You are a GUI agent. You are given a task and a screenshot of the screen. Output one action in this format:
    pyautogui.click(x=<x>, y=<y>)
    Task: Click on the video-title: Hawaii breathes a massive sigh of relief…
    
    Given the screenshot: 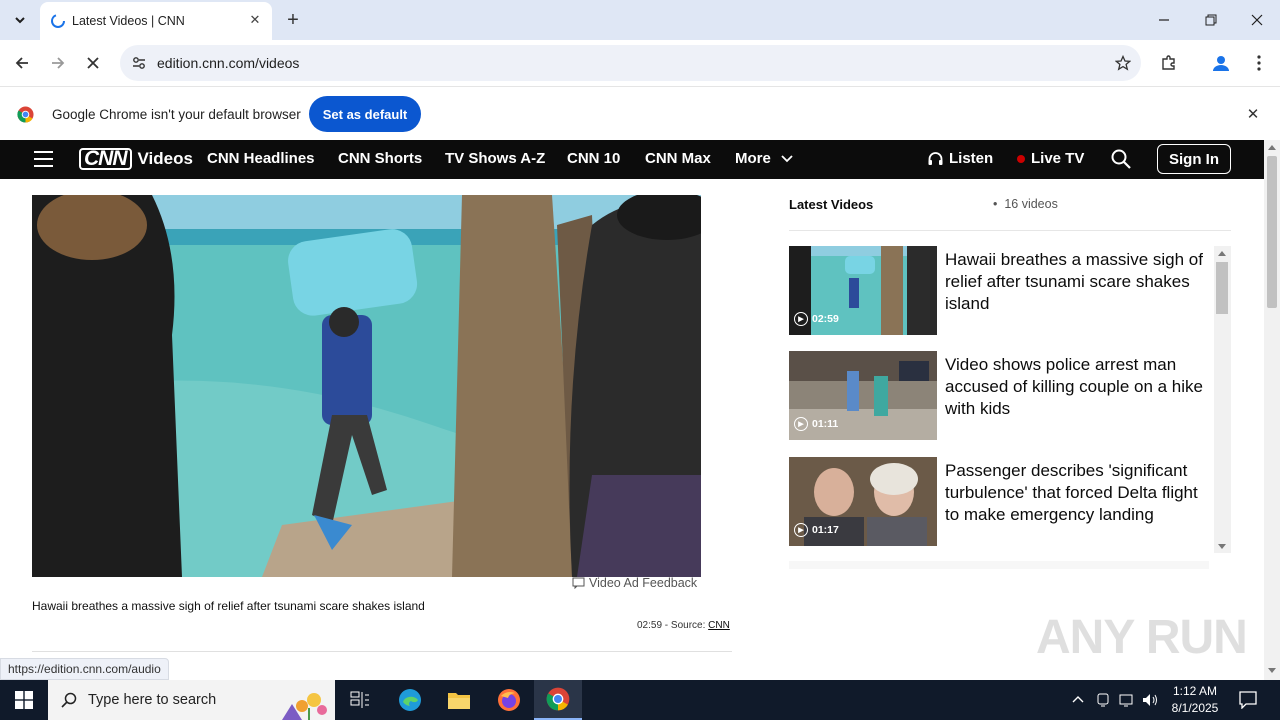 What is the action you would take?
    pyautogui.click(x=1074, y=282)
    